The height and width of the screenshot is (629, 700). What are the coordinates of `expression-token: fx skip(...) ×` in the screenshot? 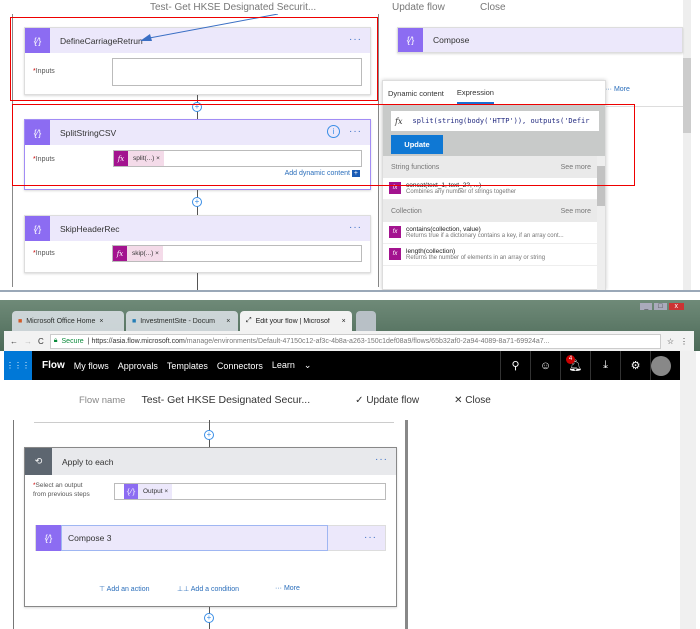 It's located at (138, 253).